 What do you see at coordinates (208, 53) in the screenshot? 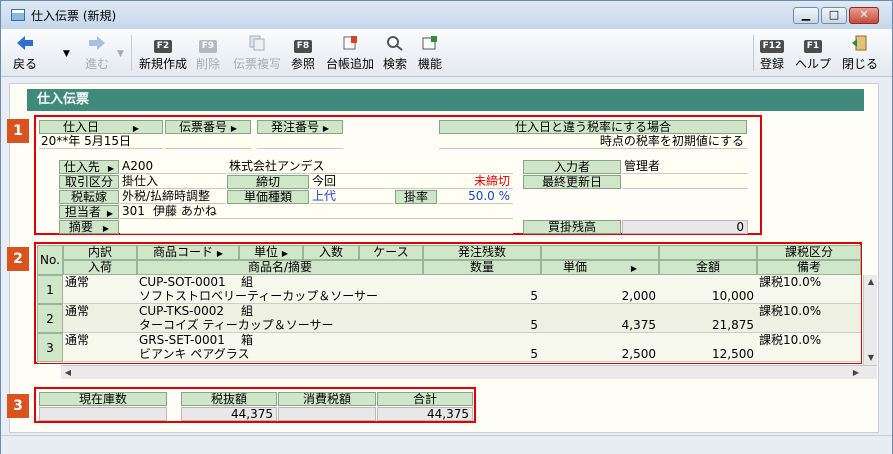
I see `delete-button: F9 削除` at bounding box center [208, 53].